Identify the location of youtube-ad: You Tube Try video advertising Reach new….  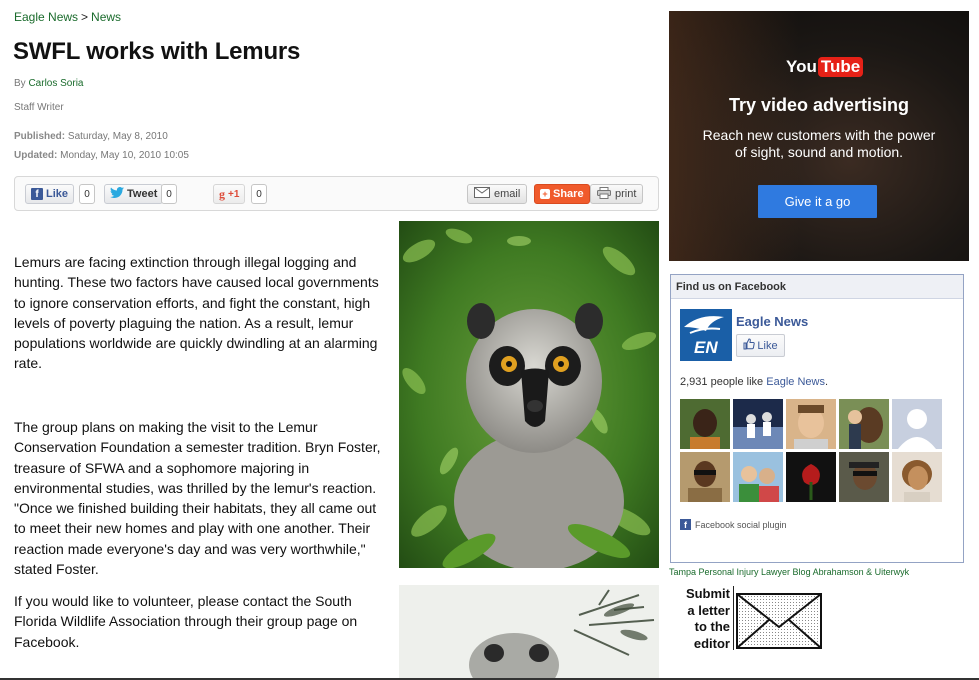
(819, 136).